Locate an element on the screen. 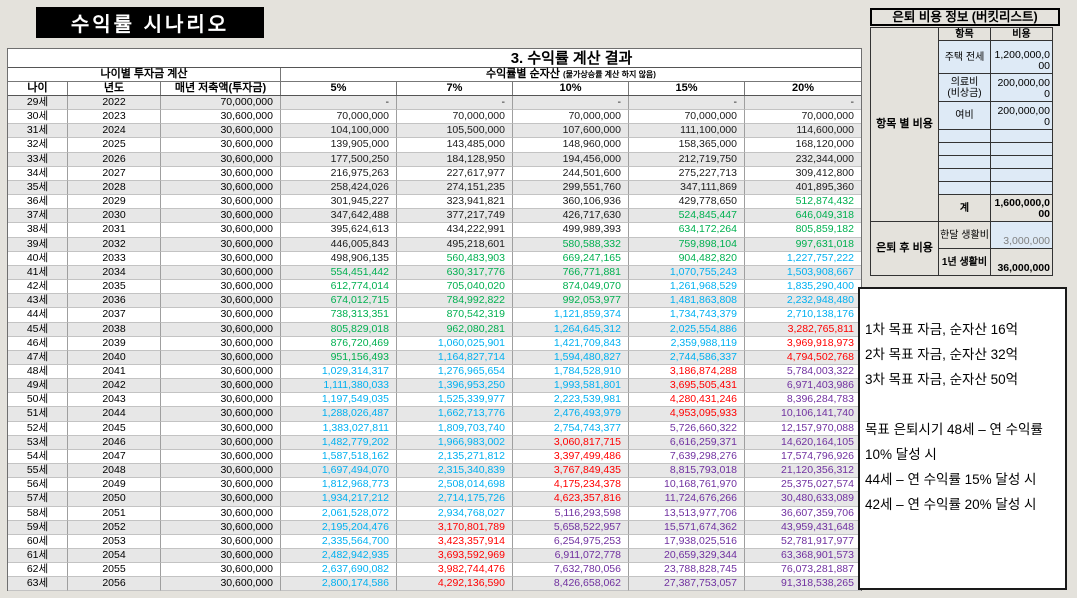 Image resolution: width=1077 pixels, height=598 pixels. value-cell-20pct: 76,073,281,887 is located at coordinates (803, 570).